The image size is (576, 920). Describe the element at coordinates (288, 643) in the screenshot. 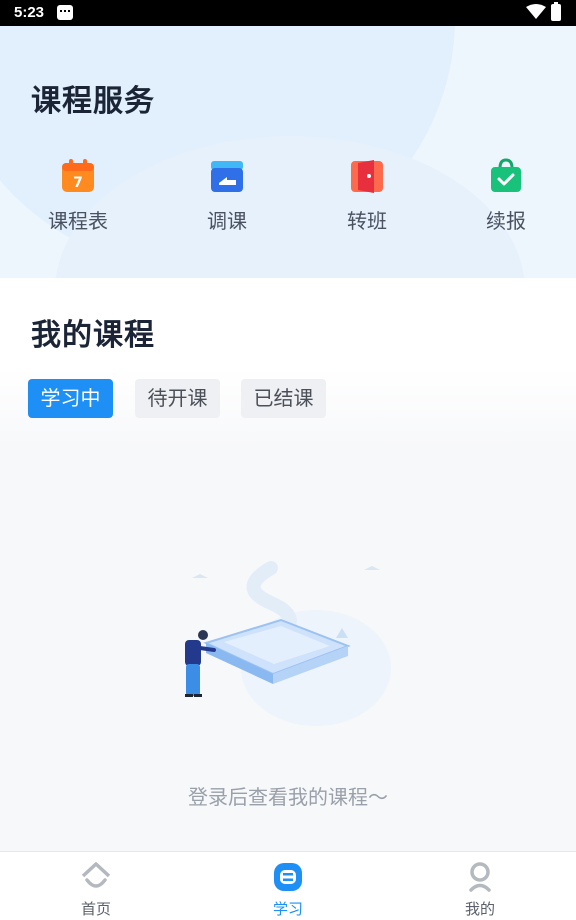

I see `empty-state-illustration` at that location.